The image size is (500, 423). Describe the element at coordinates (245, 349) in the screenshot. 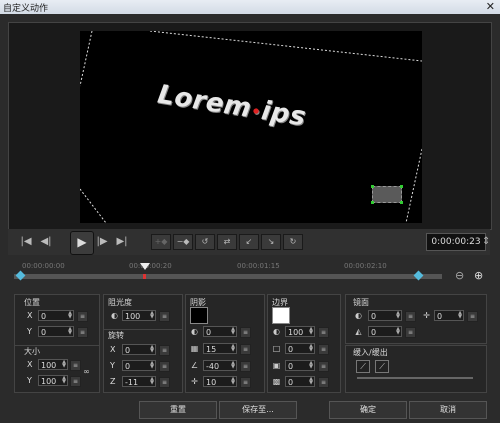

I see `shadow-blur-menu-icon: ≡` at that location.